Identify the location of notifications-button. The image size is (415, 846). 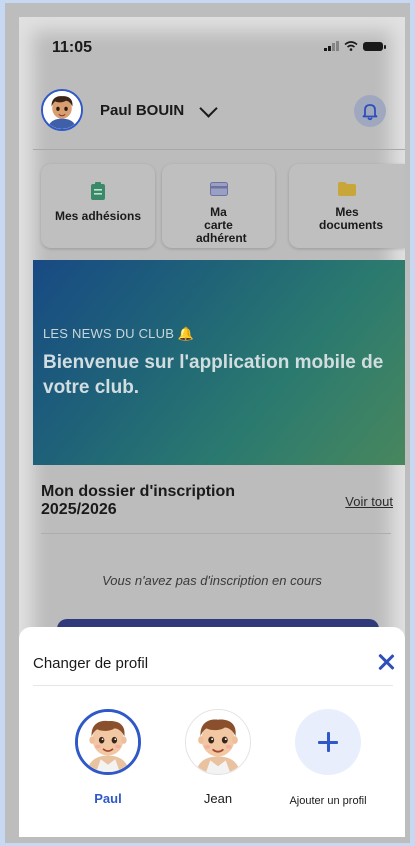
(370, 111).